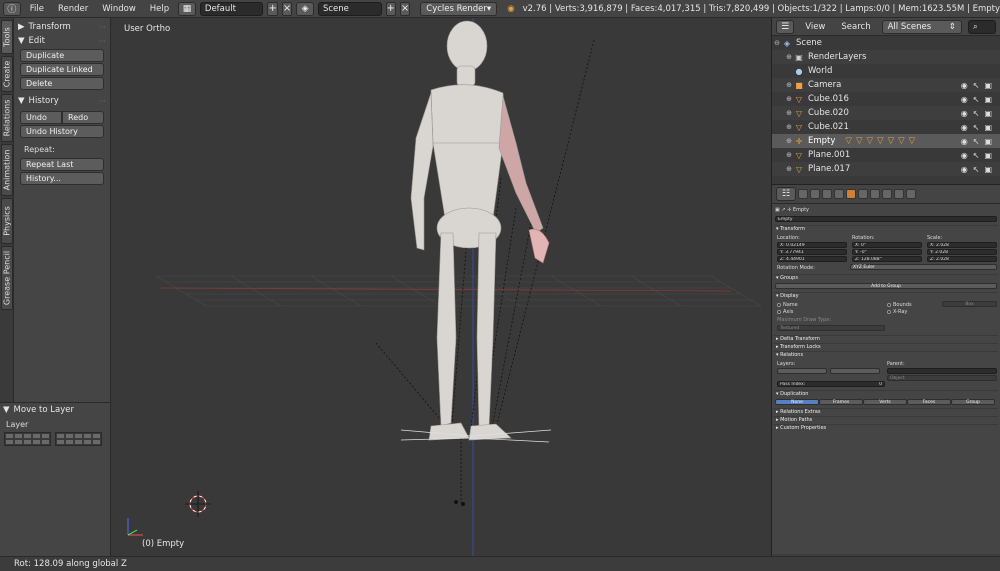  I want to click on section-relations-extras: ▸ Relations Extras, so click(886, 411).